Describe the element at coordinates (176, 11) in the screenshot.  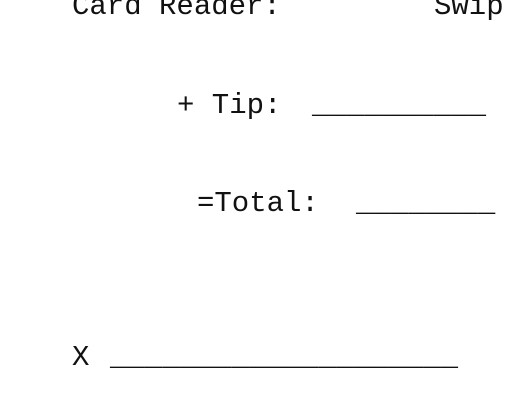
I see `card-reader-label: Card Reader:` at that location.